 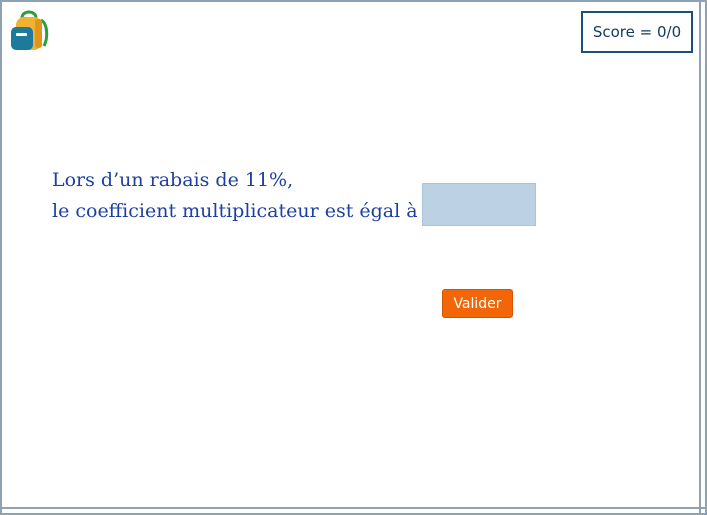 What do you see at coordinates (477, 303) in the screenshot?
I see `validate-button: Valider` at bounding box center [477, 303].